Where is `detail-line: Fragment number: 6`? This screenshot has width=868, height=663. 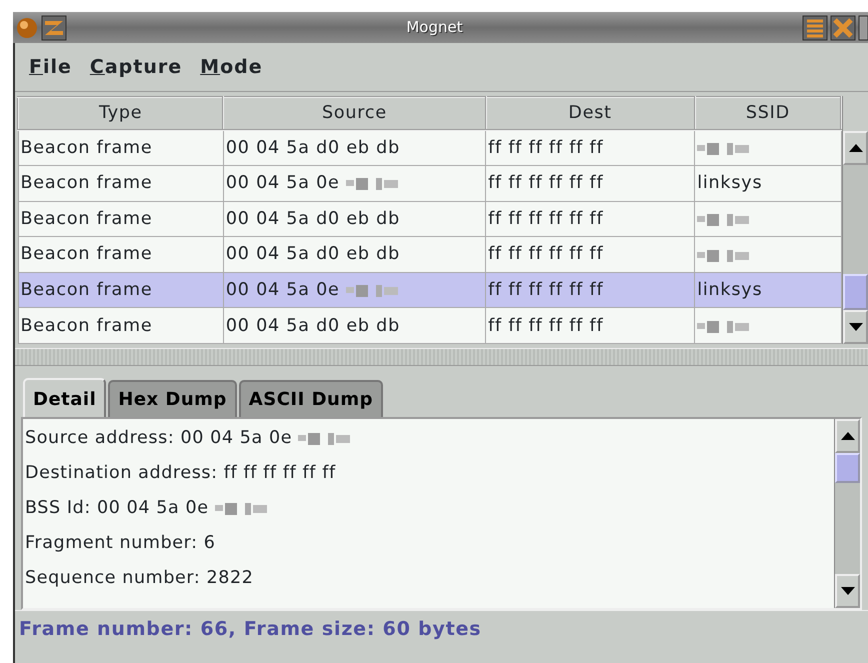
detail-line: Fragment number: 6 is located at coordinates (120, 543).